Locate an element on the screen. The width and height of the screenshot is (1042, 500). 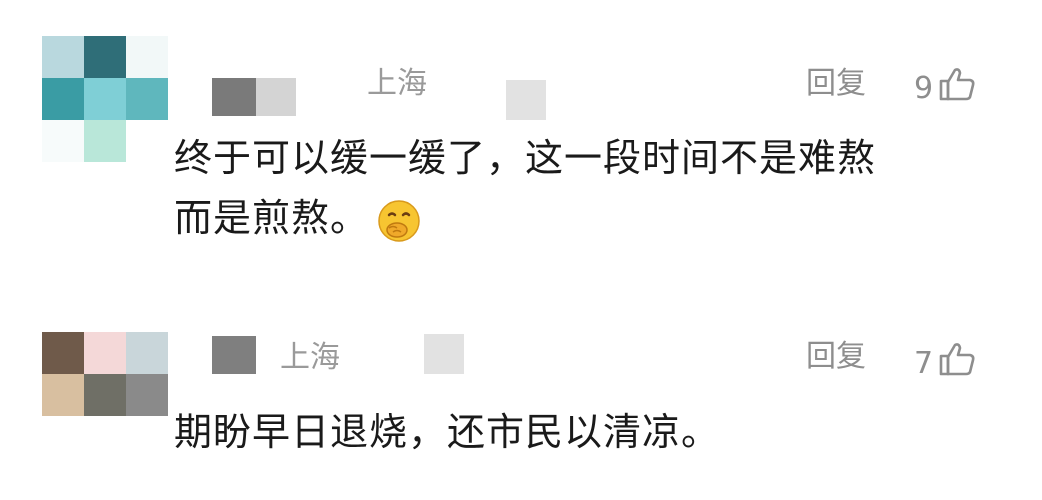
like-button: 7 is located at coordinates (945, 363).